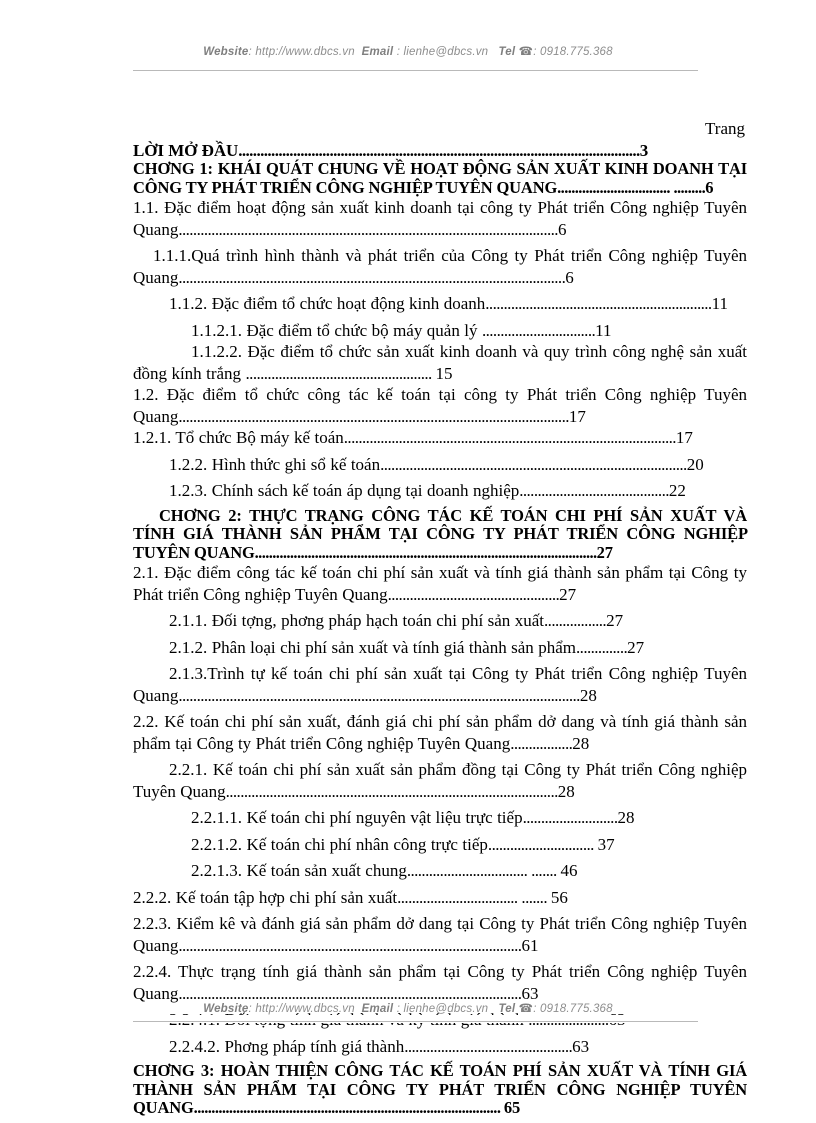  What do you see at coordinates (573, 1009) in the screenshot?
I see `footer-tel-value: : 0918.775.368` at bounding box center [573, 1009].